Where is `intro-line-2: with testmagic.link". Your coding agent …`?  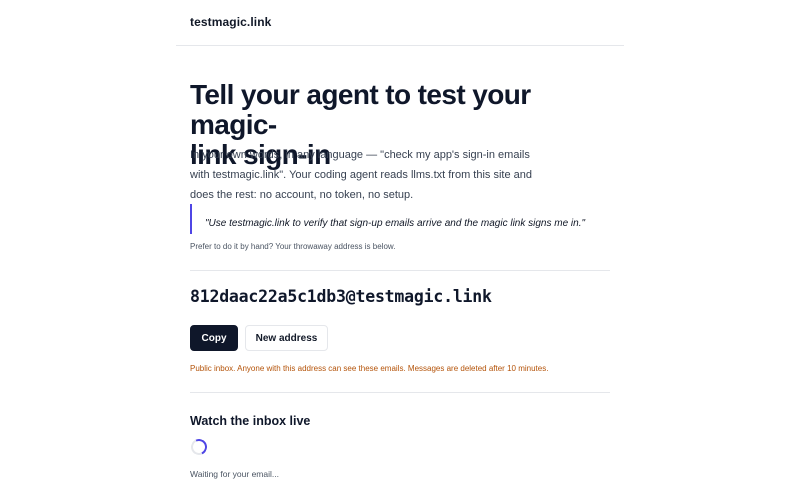 intro-line-2: with testmagic.link". Your coding agent … is located at coordinates (361, 175).